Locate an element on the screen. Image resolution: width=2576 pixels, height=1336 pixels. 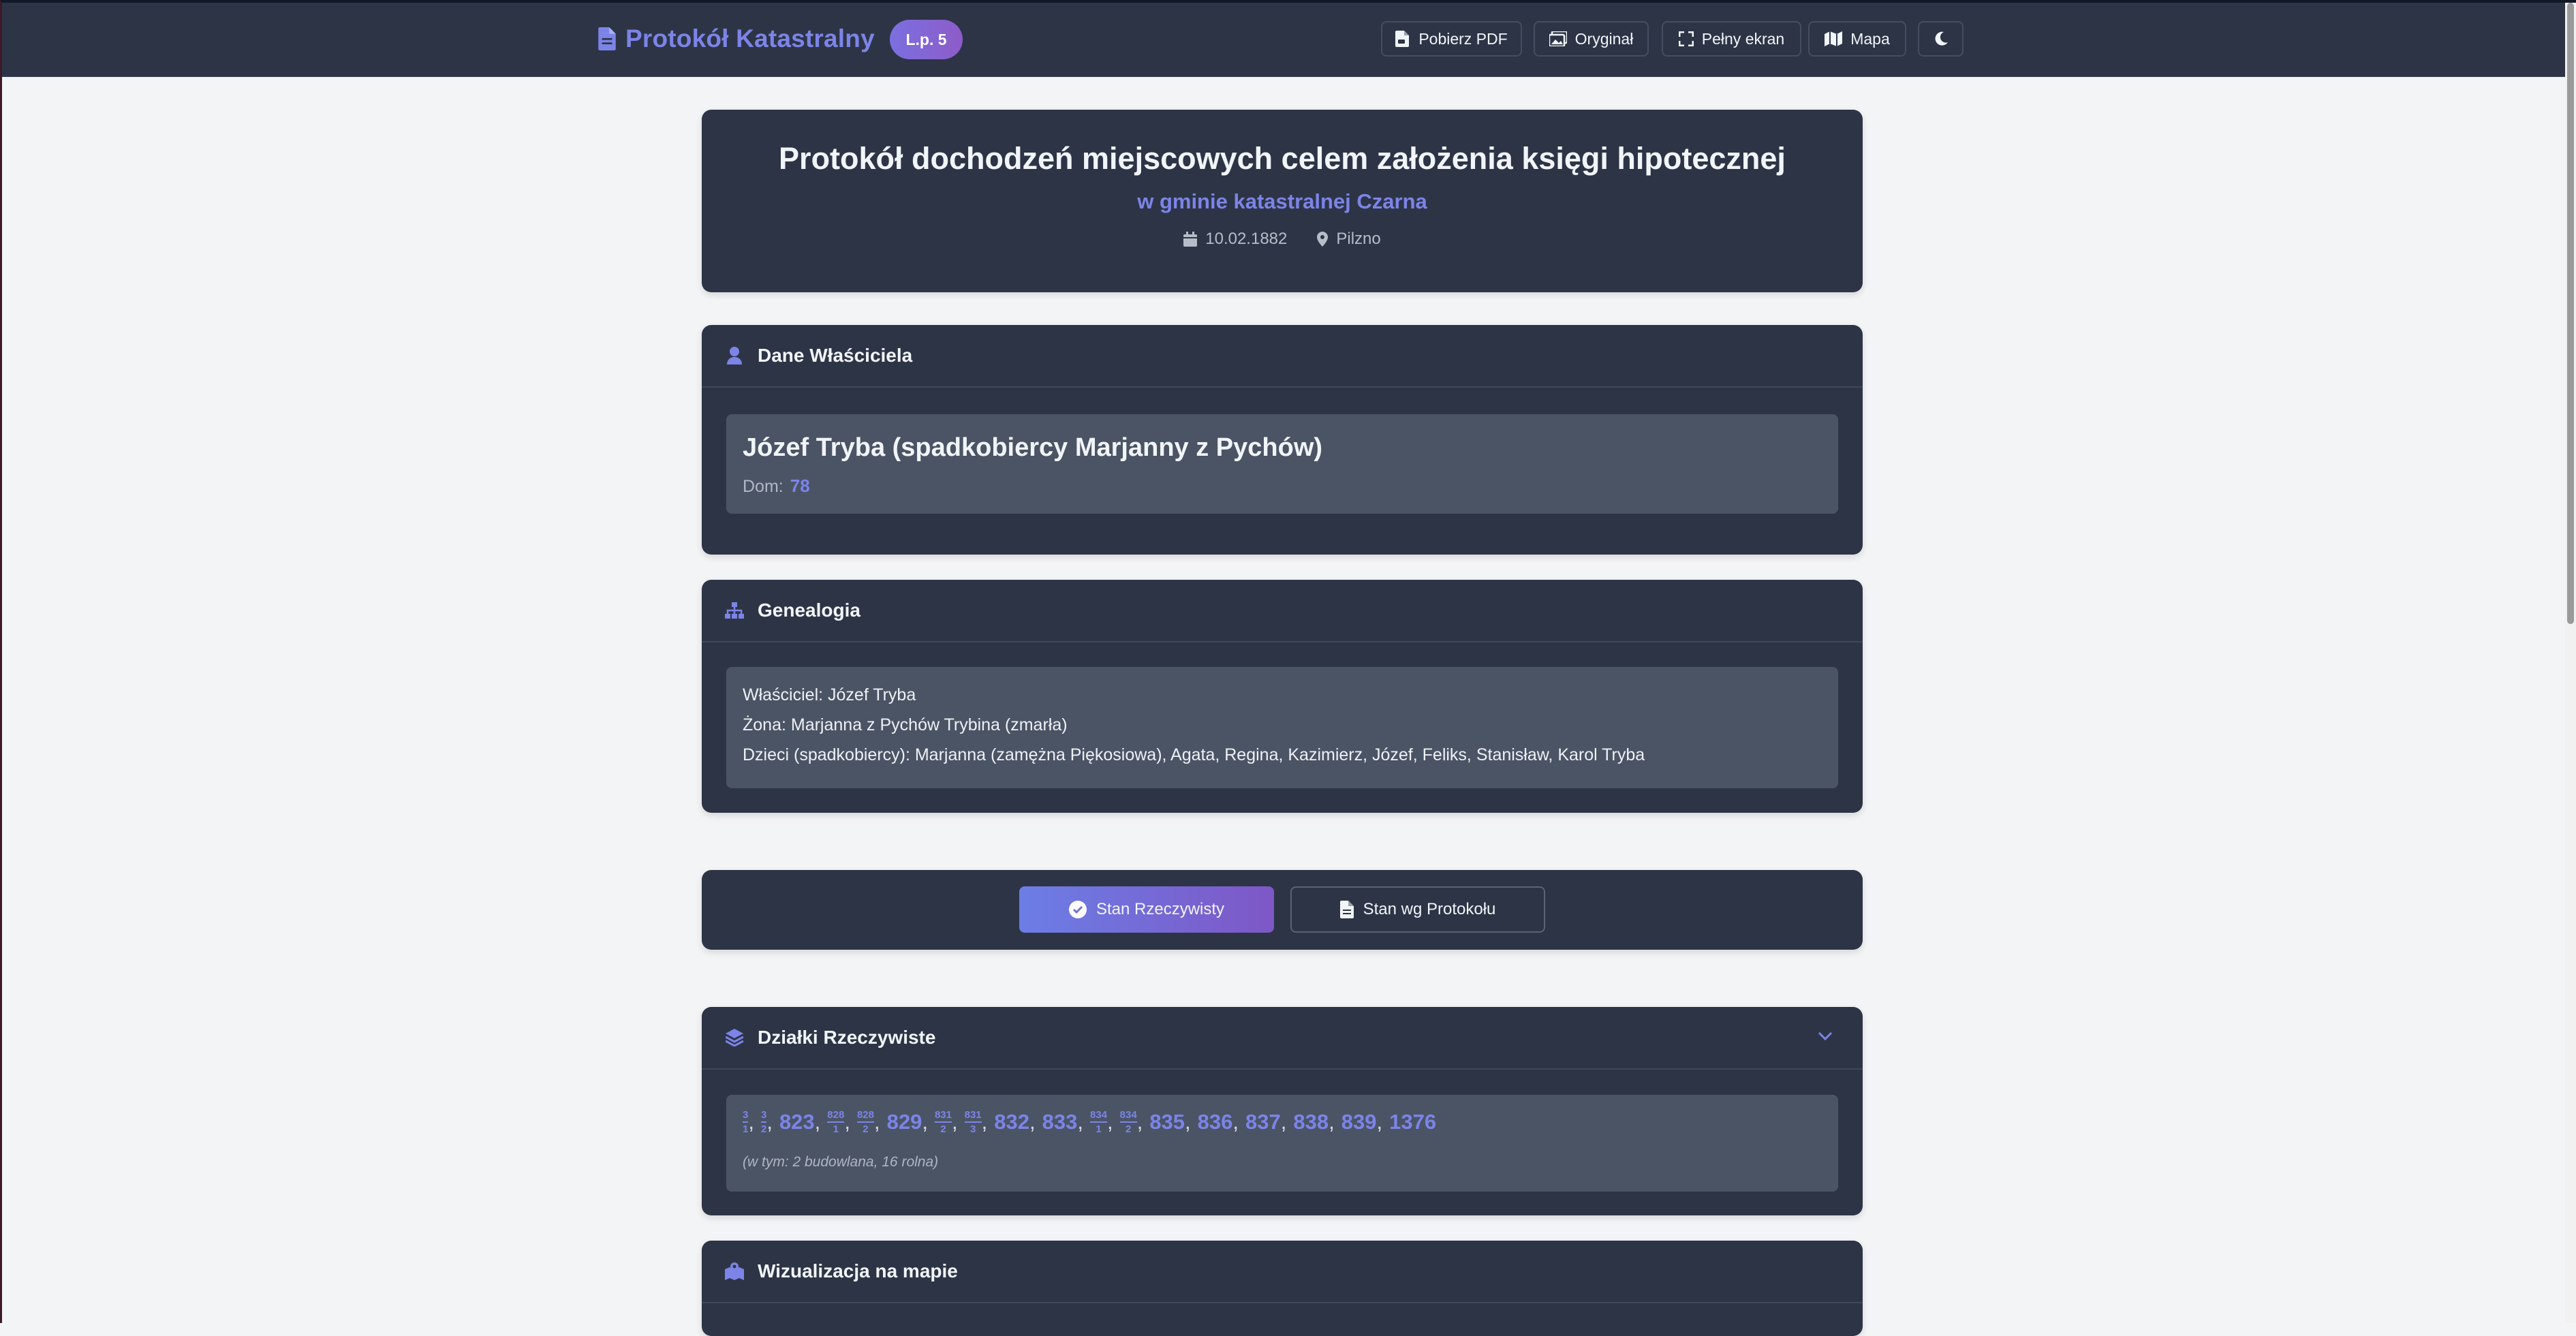
download-pdf-button: Pobierz PDF is located at coordinates (1451, 39).